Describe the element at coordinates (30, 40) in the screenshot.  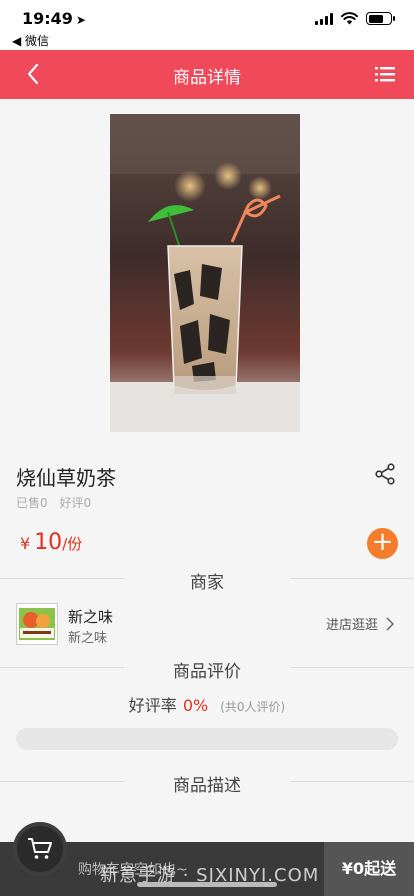
I see `back-to-app-link: ◀ 微信` at that location.